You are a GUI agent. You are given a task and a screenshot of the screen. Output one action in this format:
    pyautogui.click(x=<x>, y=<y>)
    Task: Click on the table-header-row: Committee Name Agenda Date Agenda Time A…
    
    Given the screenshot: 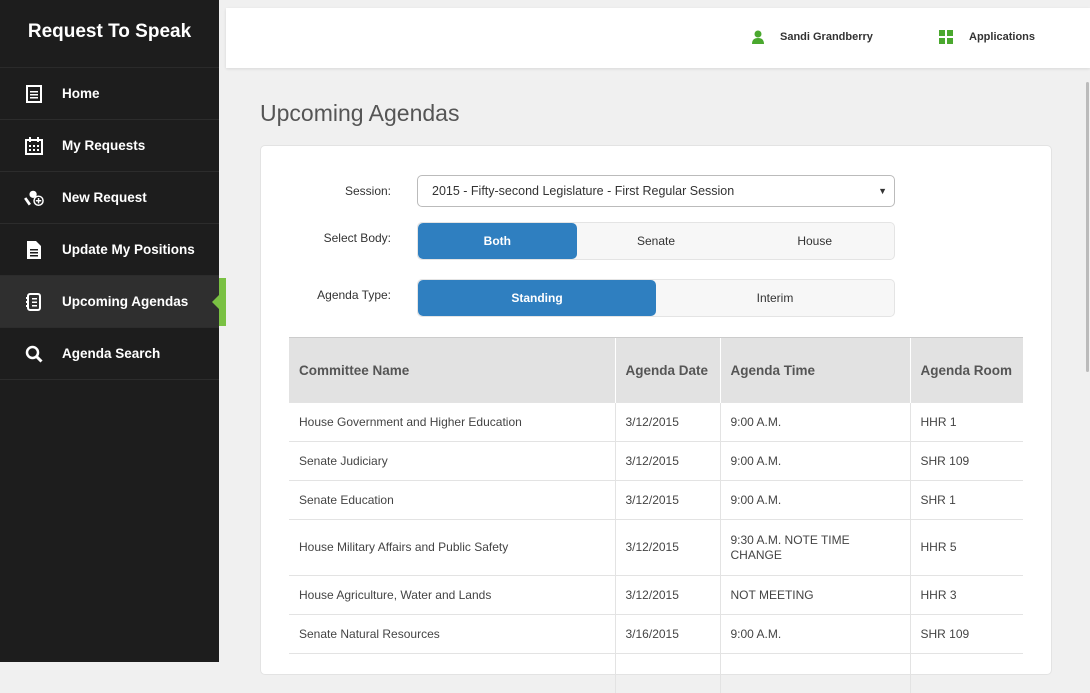 What is the action you would take?
    pyautogui.click(x=656, y=370)
    